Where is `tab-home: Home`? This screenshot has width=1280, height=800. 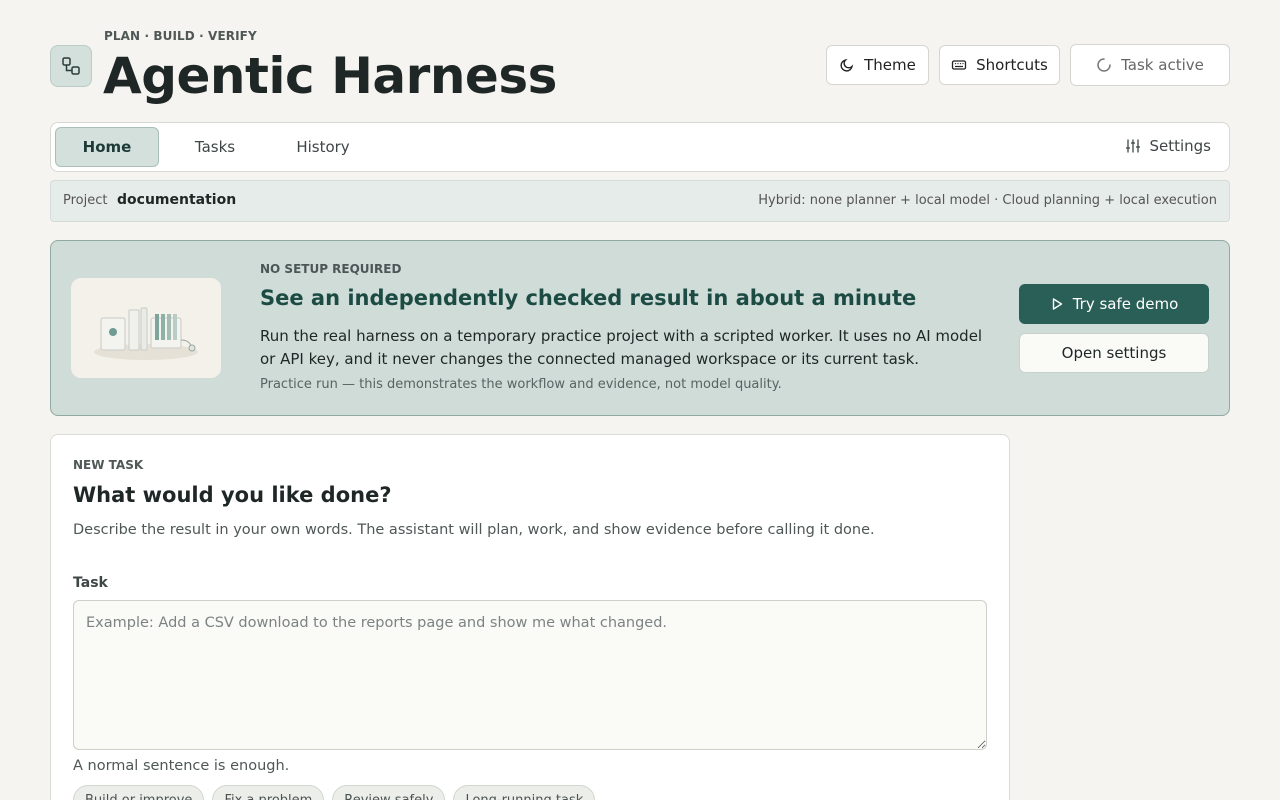
tab-home: Home is located at coordinates (107, 147).